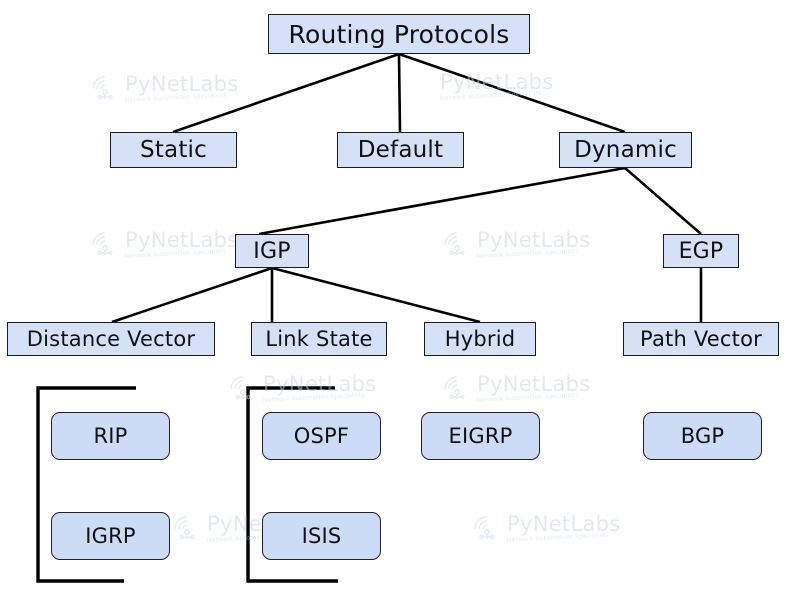 This screenshot has width=800, height=600. I want to click on node-eigrp: EIGRP, so click(480, 436).